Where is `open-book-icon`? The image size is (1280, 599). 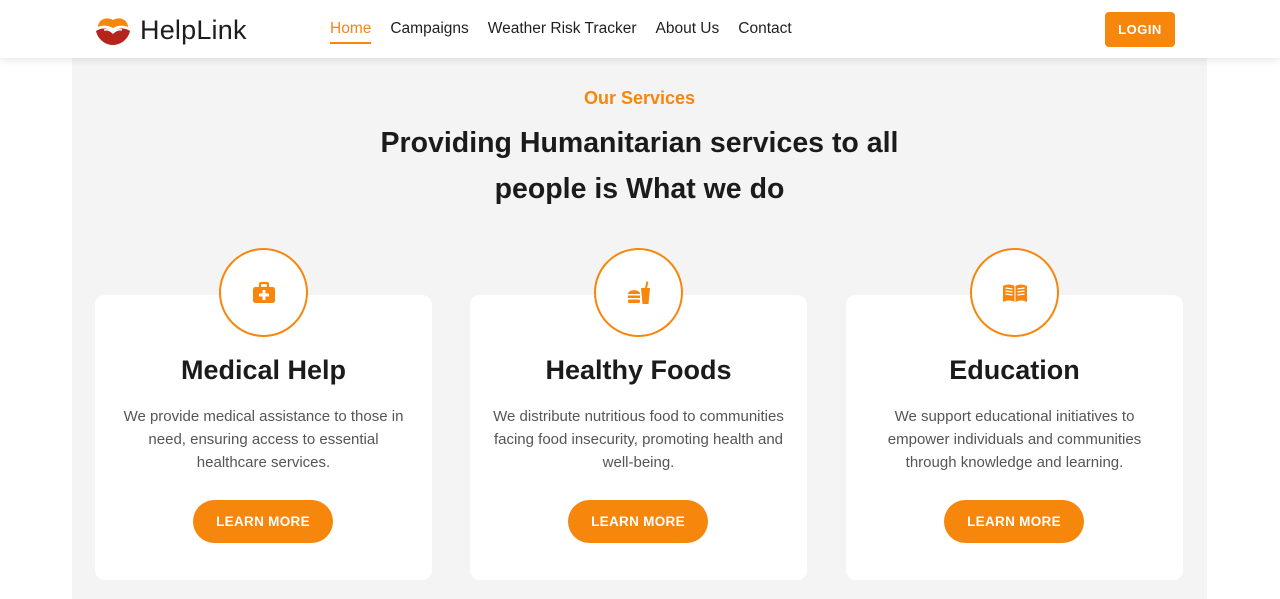
open-book-icon is located at coordinates (1014, 293).